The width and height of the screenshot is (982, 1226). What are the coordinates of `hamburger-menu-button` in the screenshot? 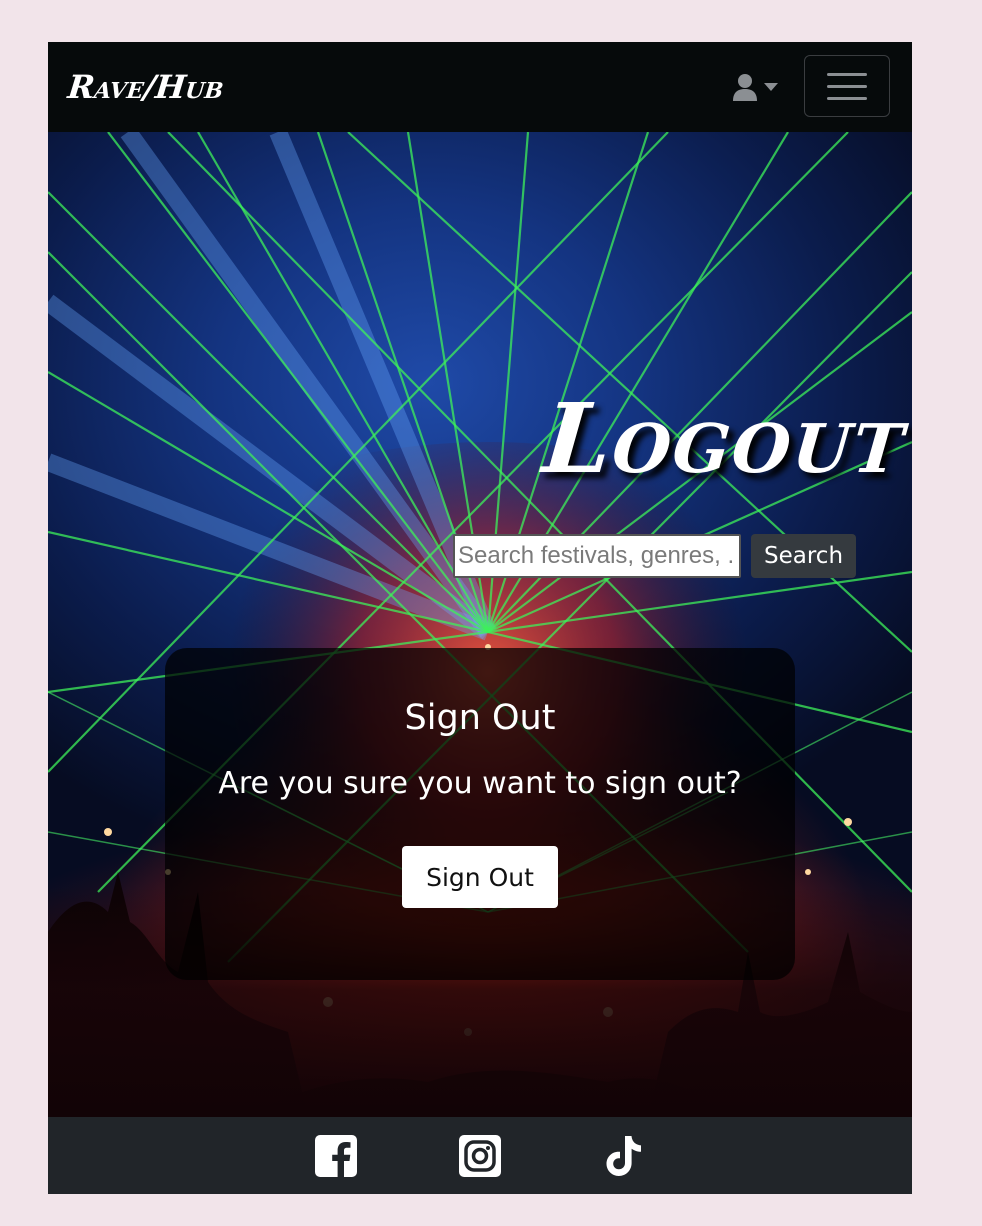 It's located at (847, 86).